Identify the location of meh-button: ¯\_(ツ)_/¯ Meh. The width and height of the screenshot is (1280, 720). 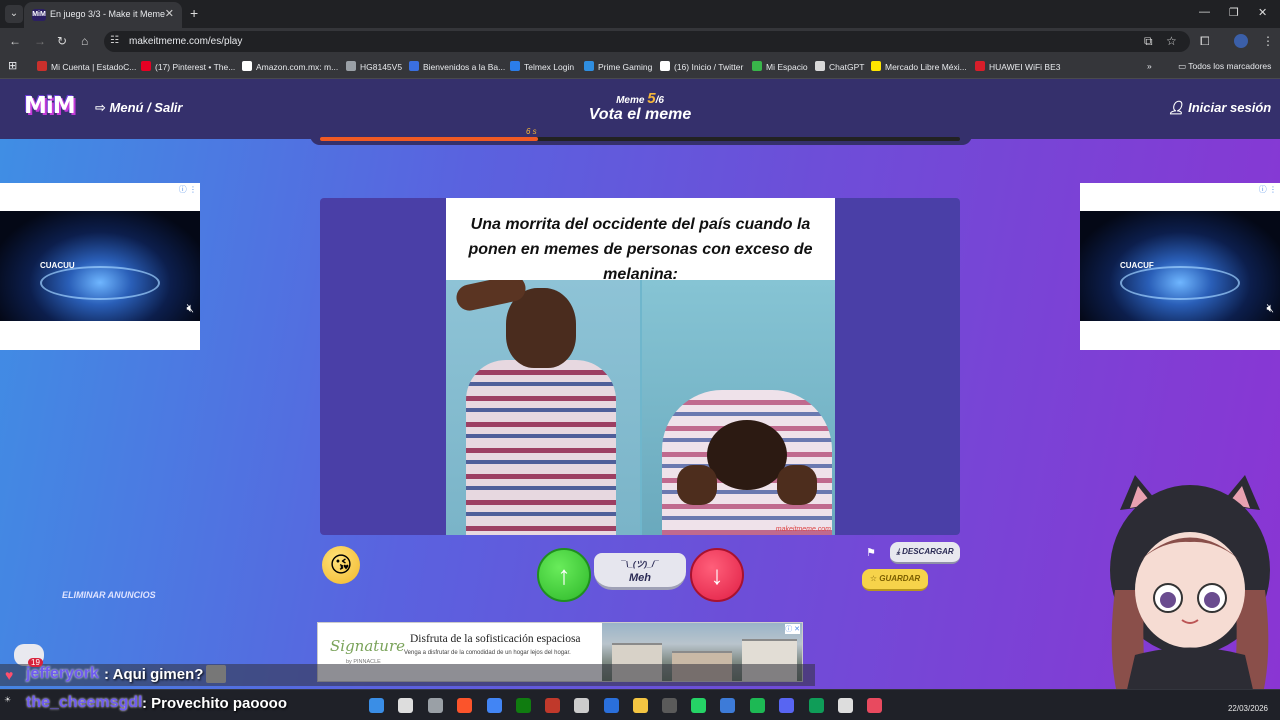
(640, 571).